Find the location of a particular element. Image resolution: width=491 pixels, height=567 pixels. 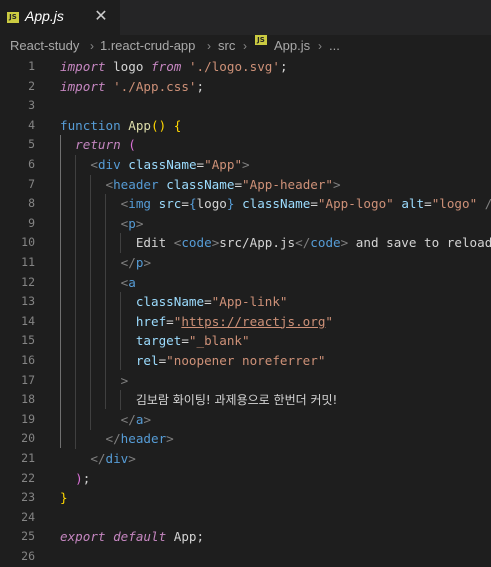

line-number: 18 is located at coordinates (28, 399).